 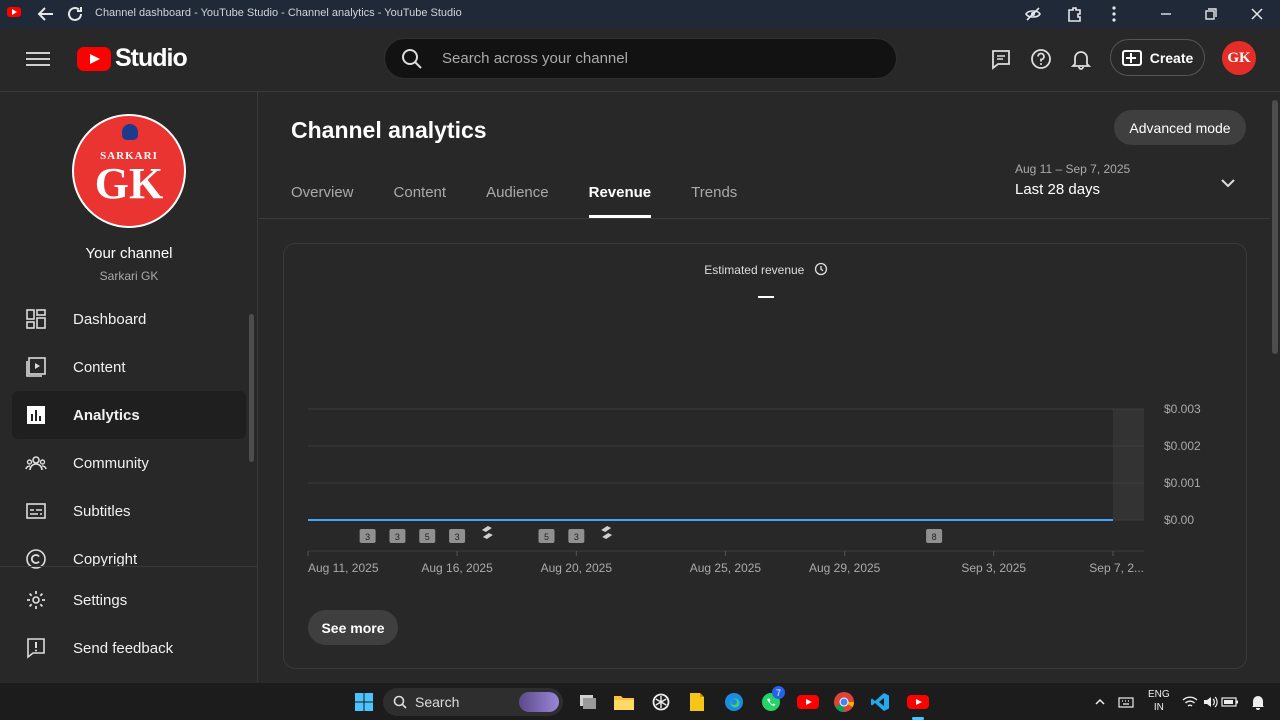 What do you see at coordinates (1180, 127) in the screenshot?
I see `advanced-mode-button: Advanced mode` at bounding box center [1180, 127].